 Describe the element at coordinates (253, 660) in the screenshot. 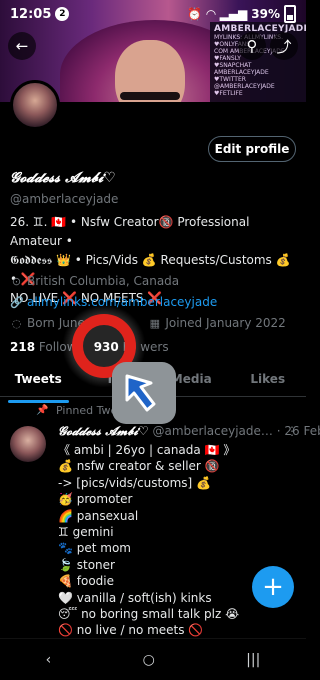

I see `nav-recents-button: |||` at that location.